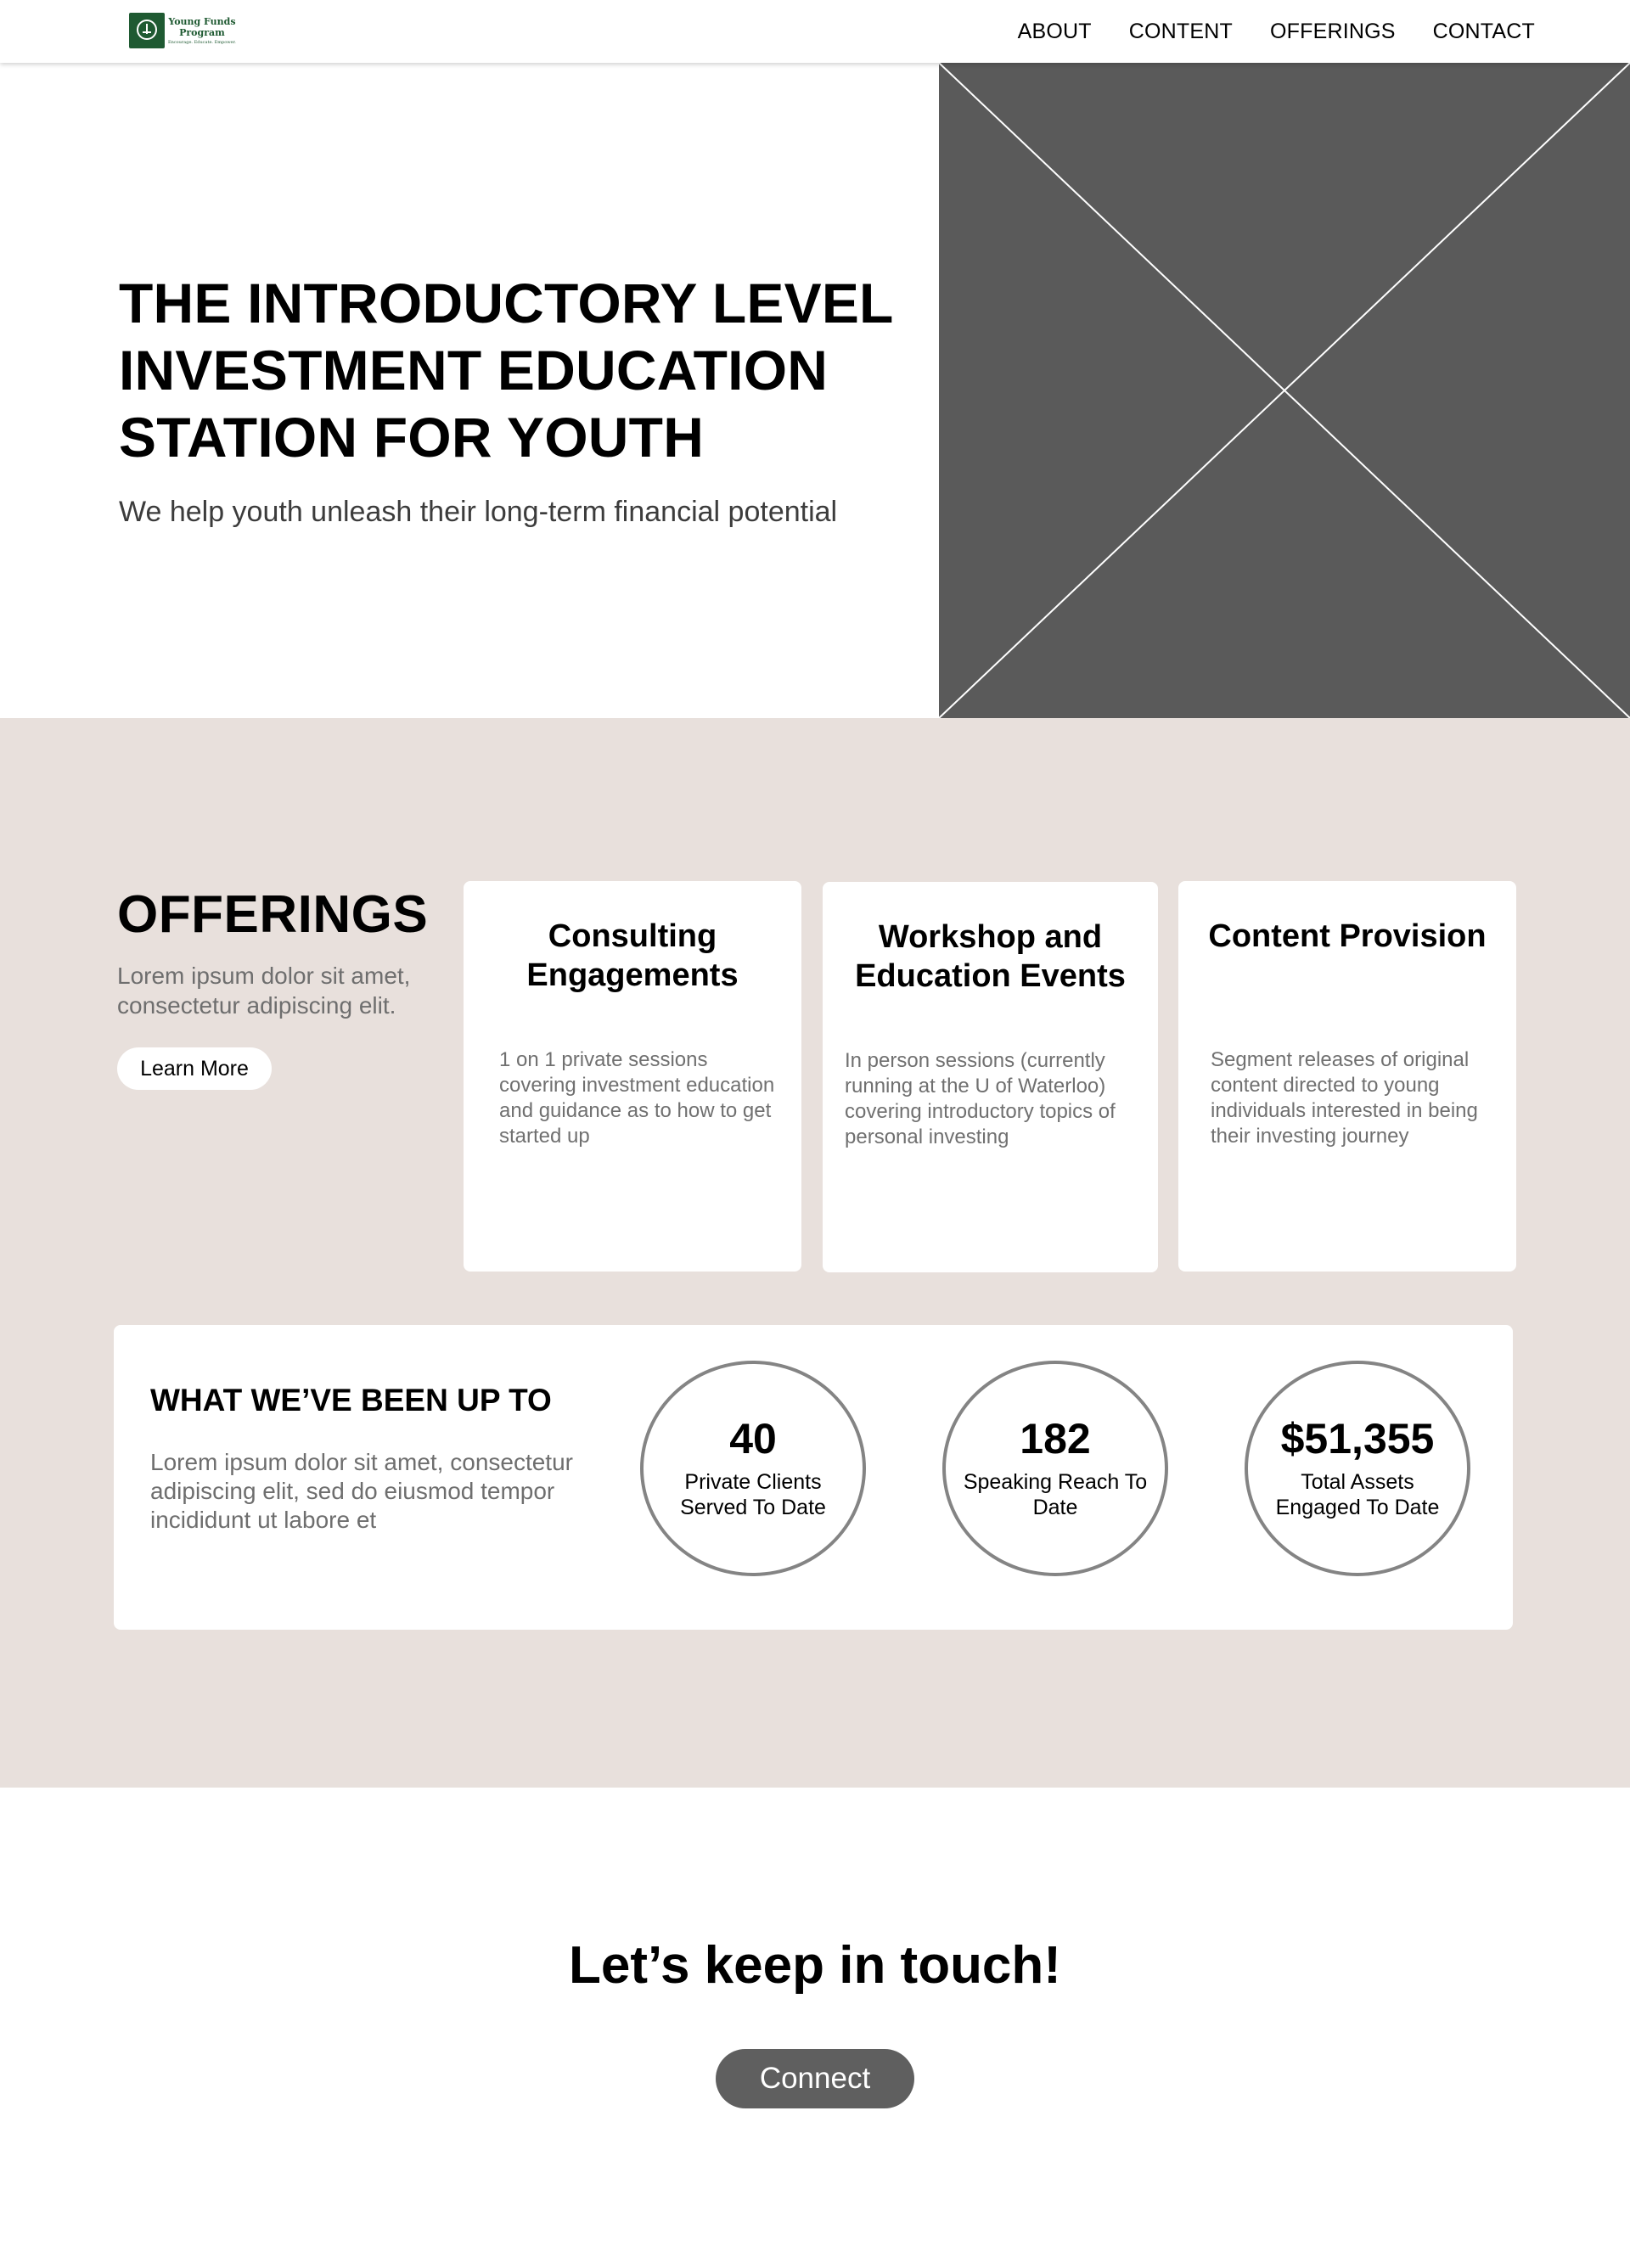  What do you see at coordinates (1055, 32) in the screenshot?
I see `nav-link-about: ABOUT` at bounding box center [1055, 32].